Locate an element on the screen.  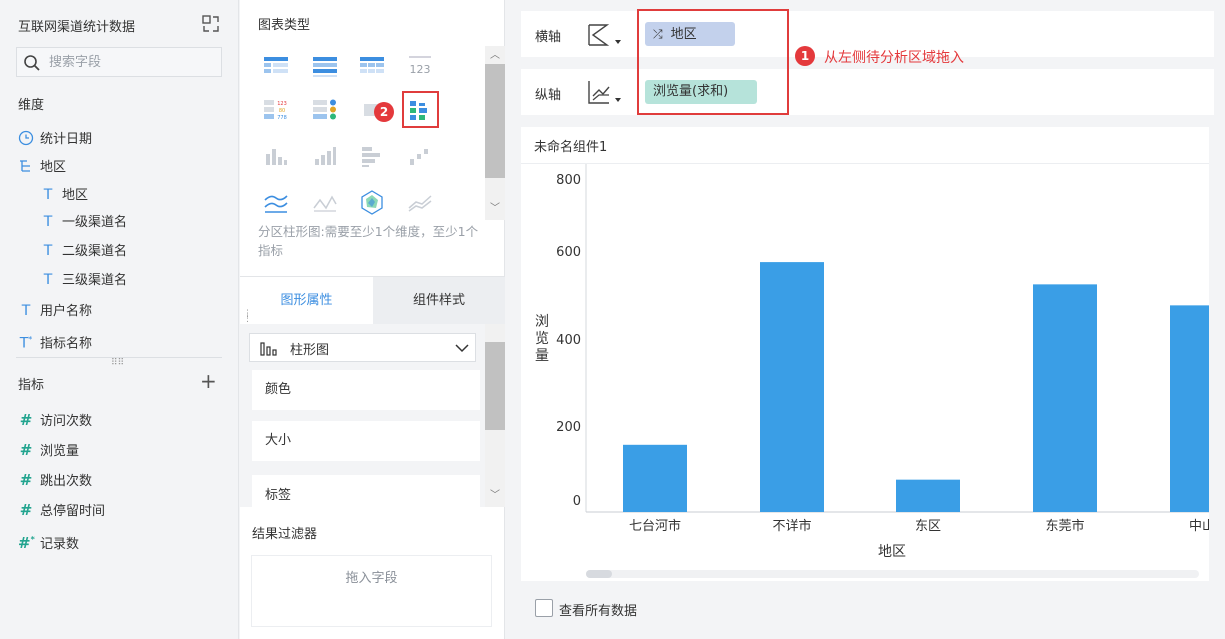
chart-horizontal-scrollbar is located at coordinates (892, 574).